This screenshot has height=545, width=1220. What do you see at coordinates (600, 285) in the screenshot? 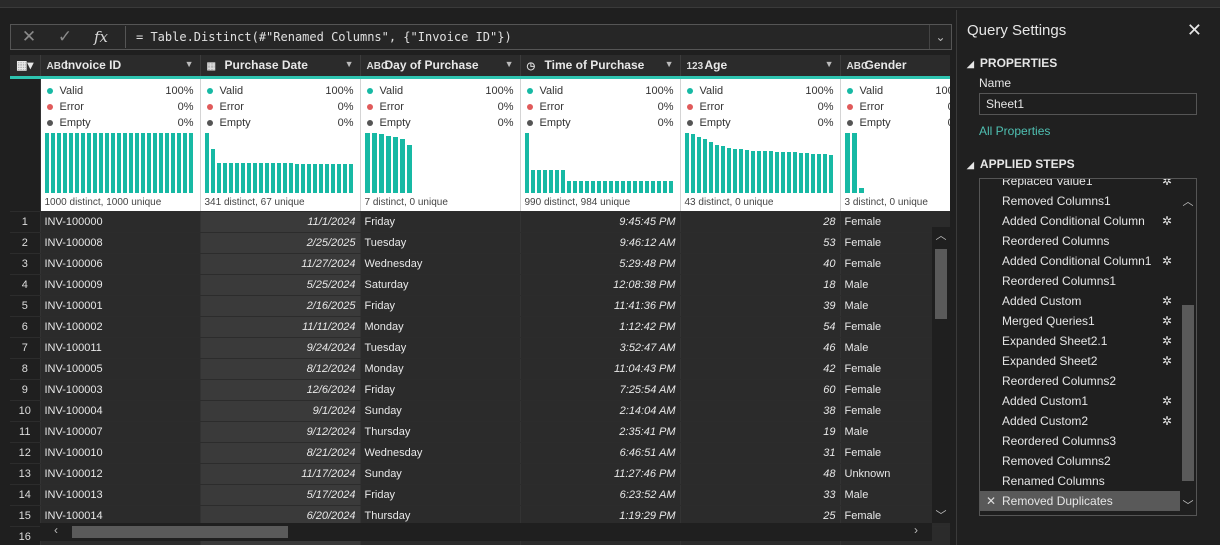
I see `table-cell: 12:08:38 PM` at bounding box center [600, 285].